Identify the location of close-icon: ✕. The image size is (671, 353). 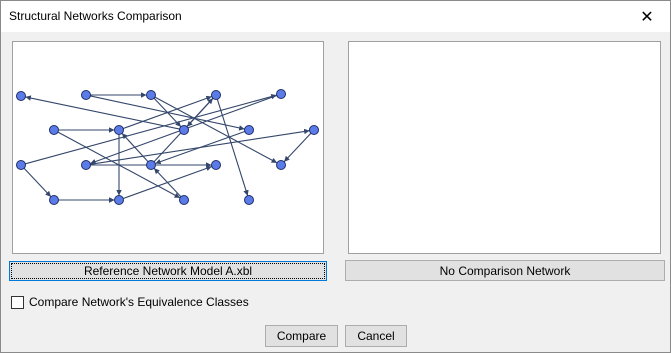
(647, 17).